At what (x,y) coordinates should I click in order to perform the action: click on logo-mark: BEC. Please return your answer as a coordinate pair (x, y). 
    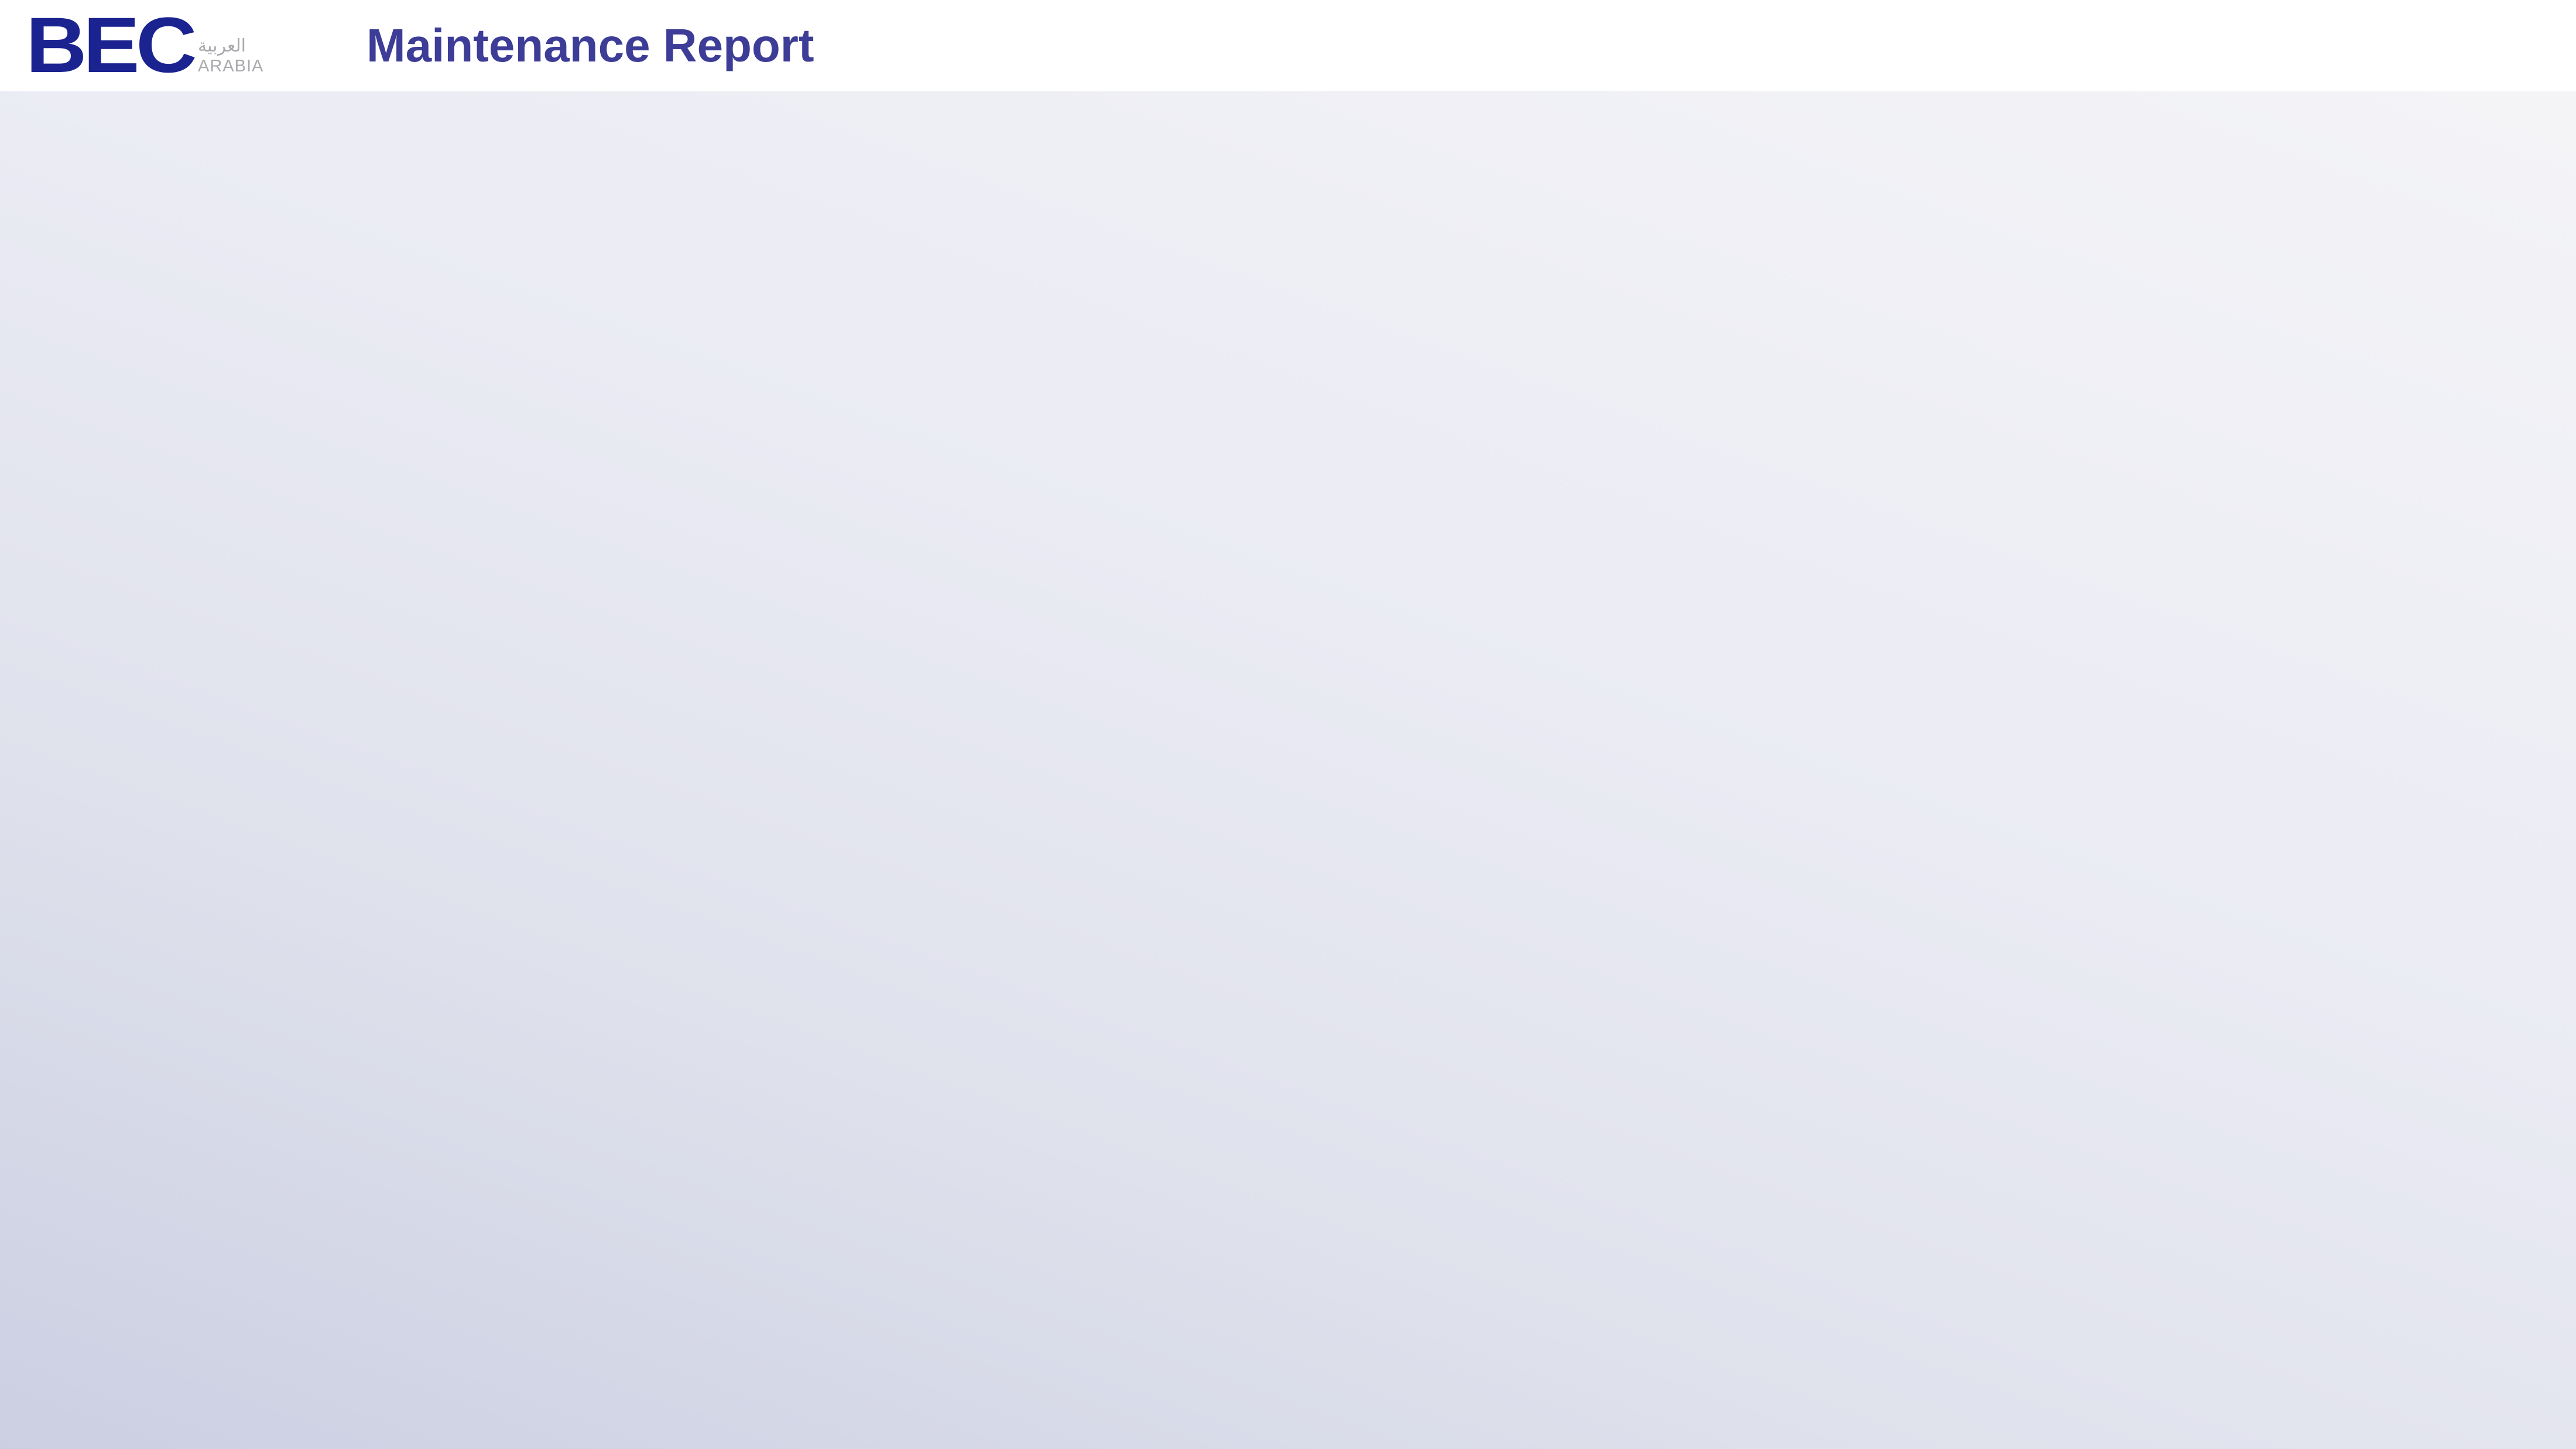
    Looking at the image, I should click on (111, 45).